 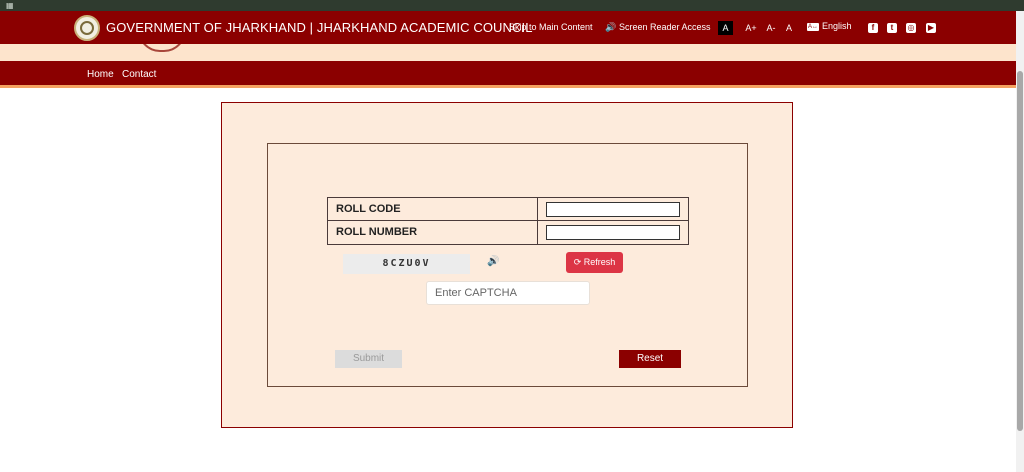 What do you see at coordinates (789, 28) in the screenshot?
I see `font-size-reset-button: A` at bounding box center [789, 28].